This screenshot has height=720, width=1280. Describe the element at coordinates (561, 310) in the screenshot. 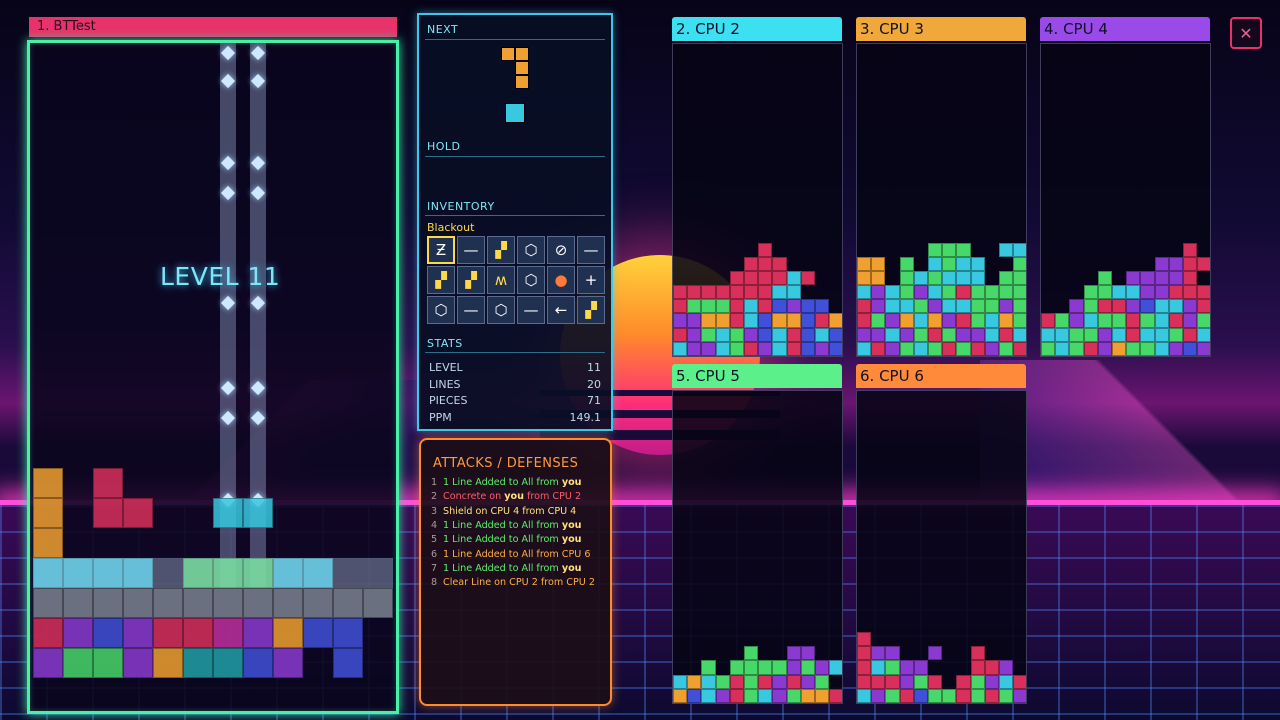

I see `arrow-left-icon: ←` at that location.